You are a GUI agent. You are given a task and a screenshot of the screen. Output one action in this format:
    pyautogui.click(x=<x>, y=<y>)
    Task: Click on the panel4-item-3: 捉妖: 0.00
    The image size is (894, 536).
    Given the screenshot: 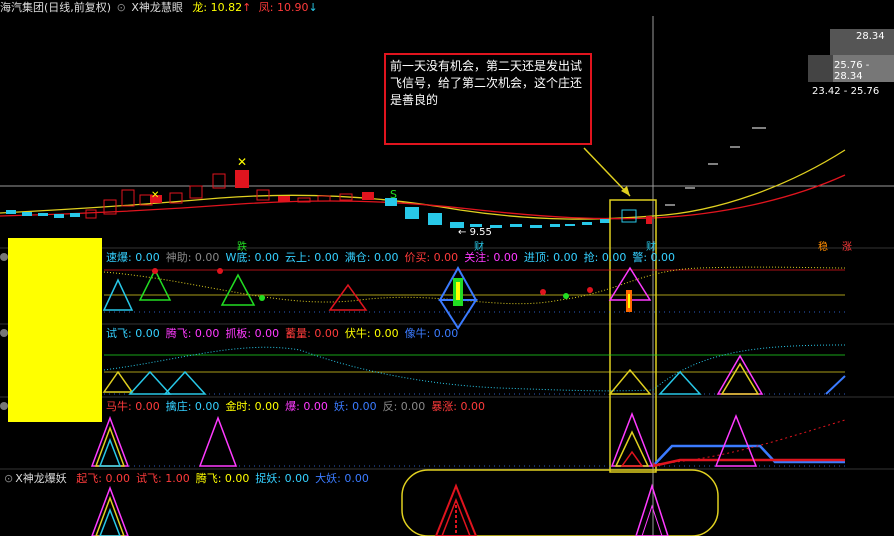 What is the action you would take?
    pyautogui.click(x=282, y=478)
    